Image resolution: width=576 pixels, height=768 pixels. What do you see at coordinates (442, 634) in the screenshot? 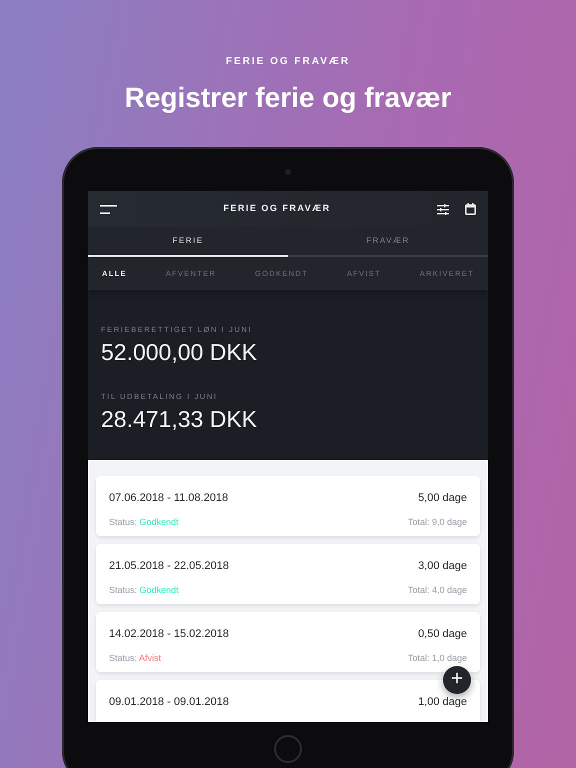
I see `entry-days: 0,50 dage` at bounding box center [442, 634].